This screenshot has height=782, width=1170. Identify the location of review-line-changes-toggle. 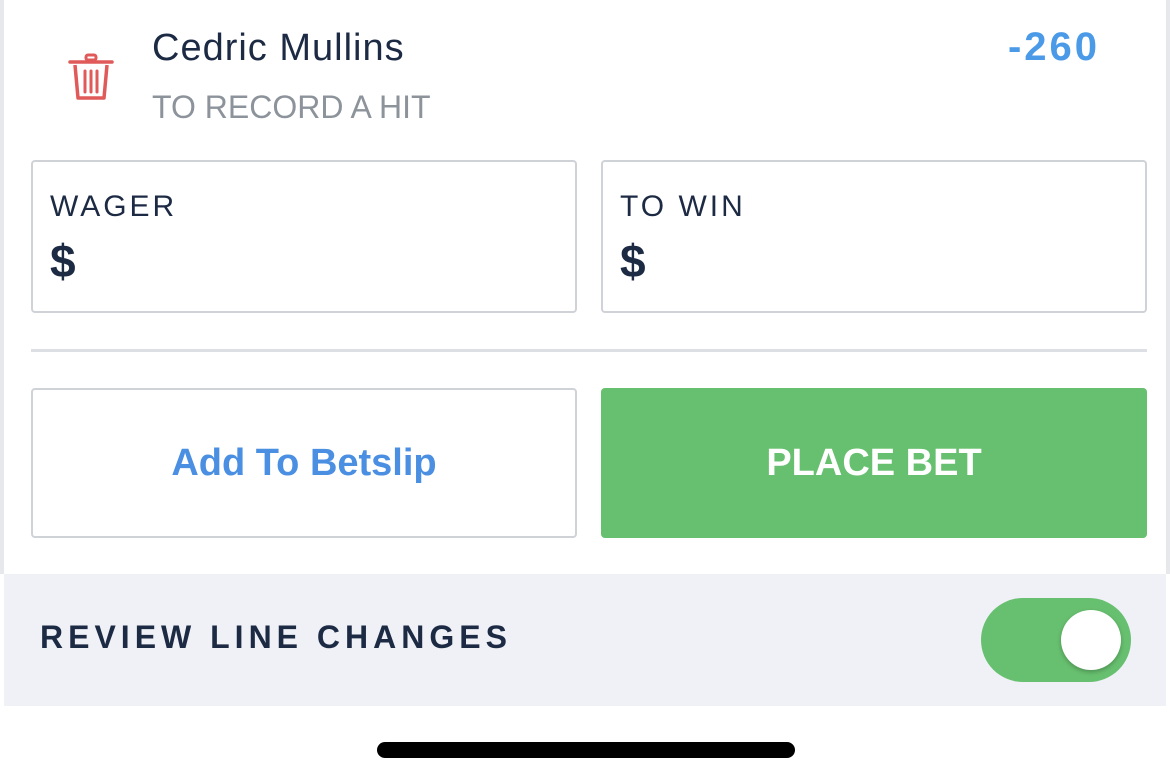
(1056, 640).